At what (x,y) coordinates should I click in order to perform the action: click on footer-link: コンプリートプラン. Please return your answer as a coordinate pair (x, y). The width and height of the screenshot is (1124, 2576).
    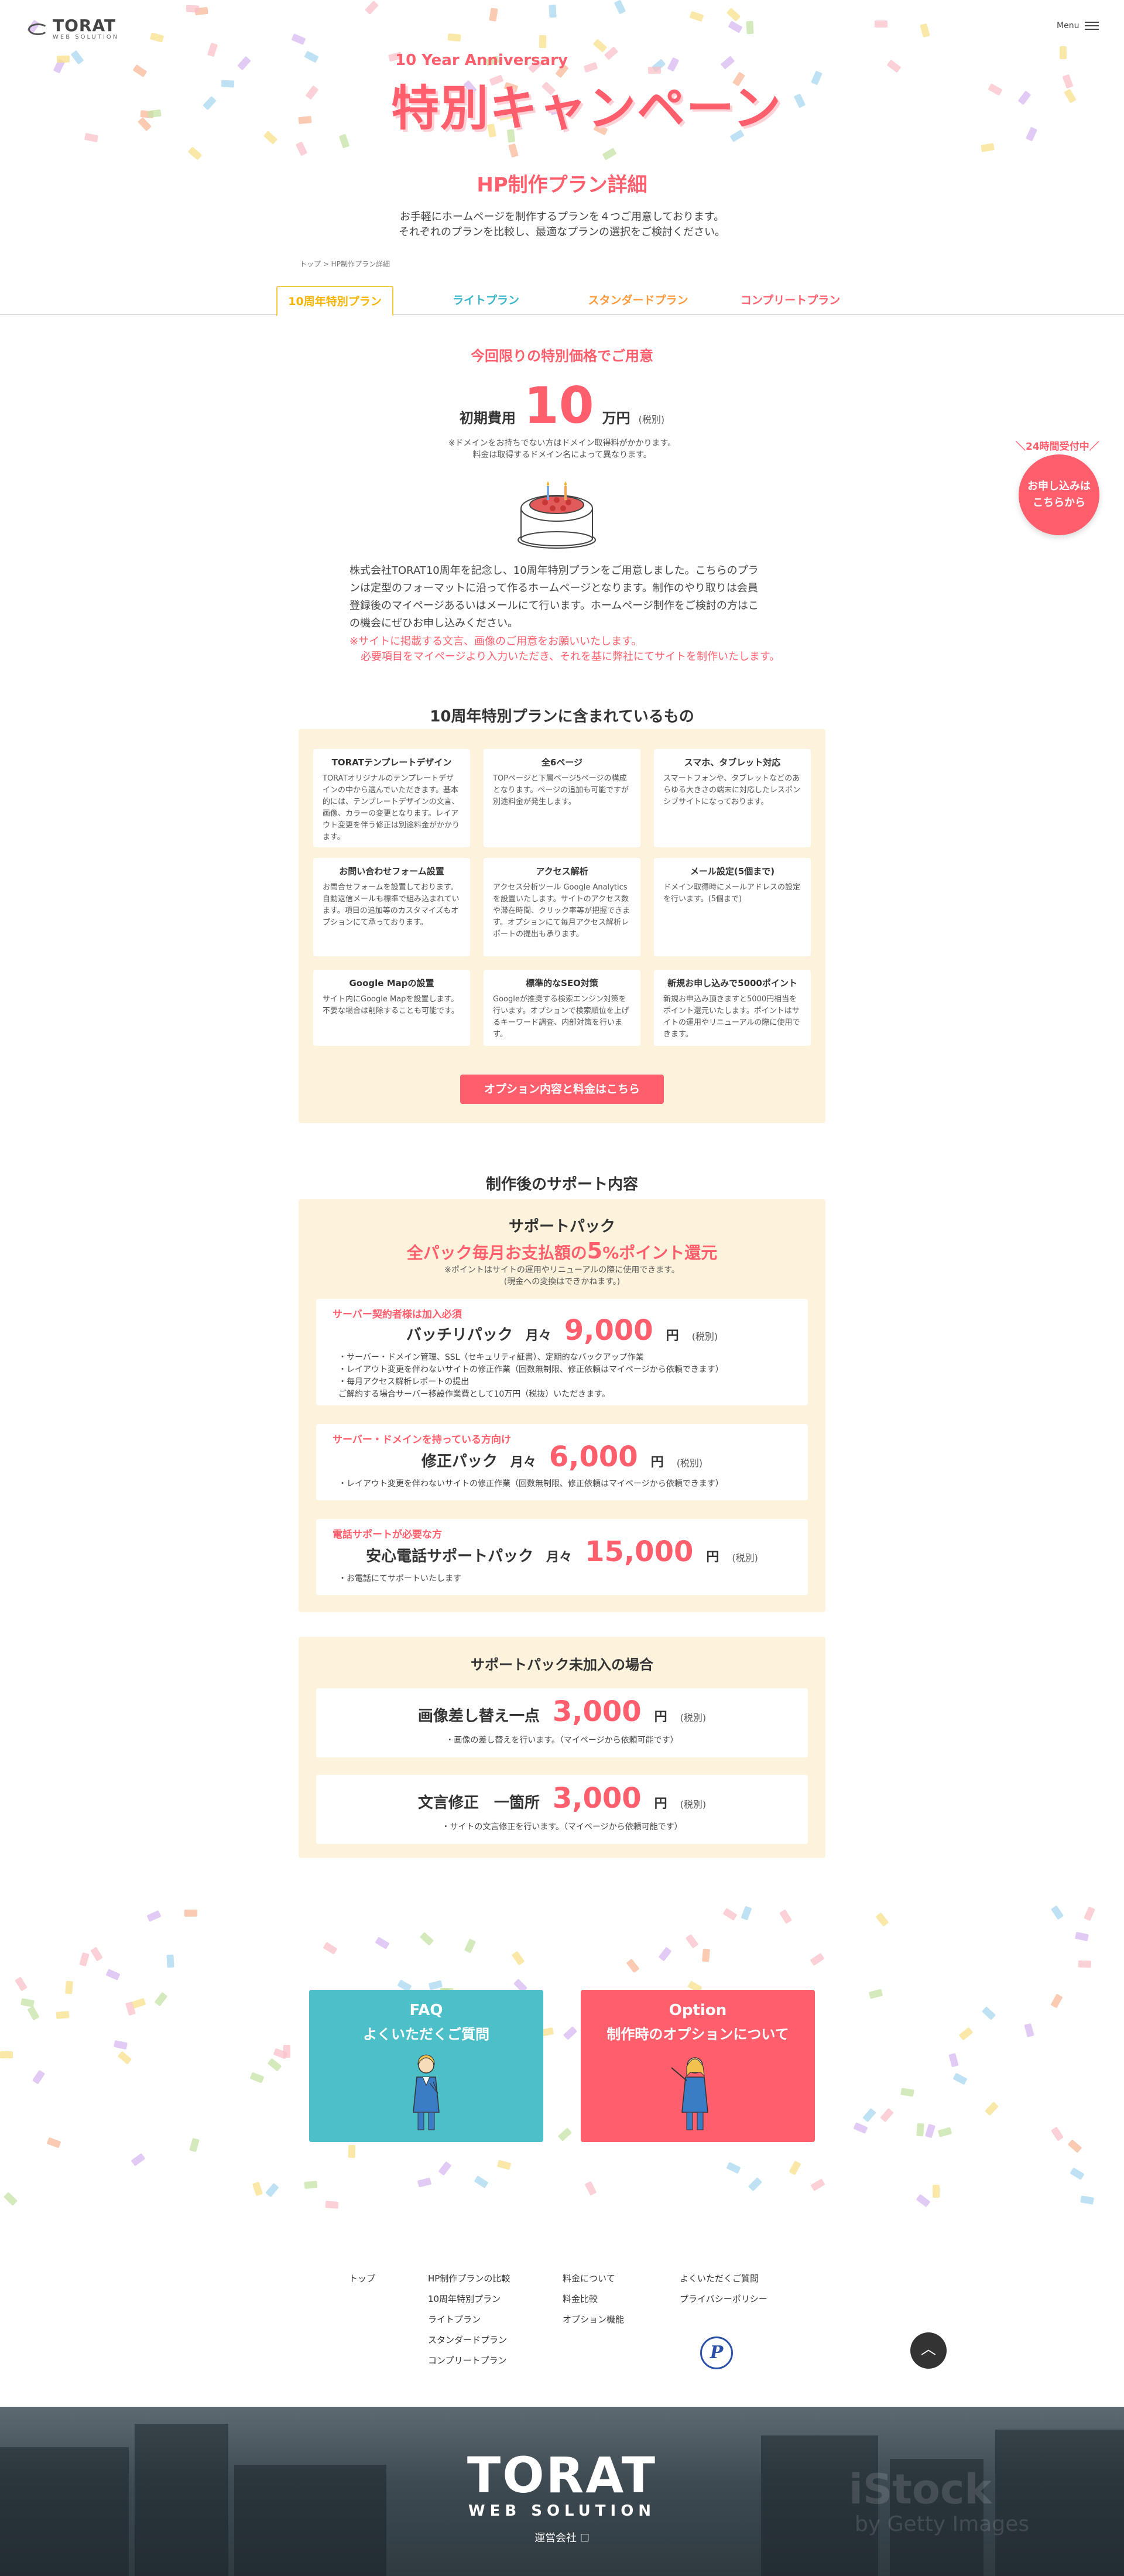
    Looking at the image, I should click on (468, 2360).